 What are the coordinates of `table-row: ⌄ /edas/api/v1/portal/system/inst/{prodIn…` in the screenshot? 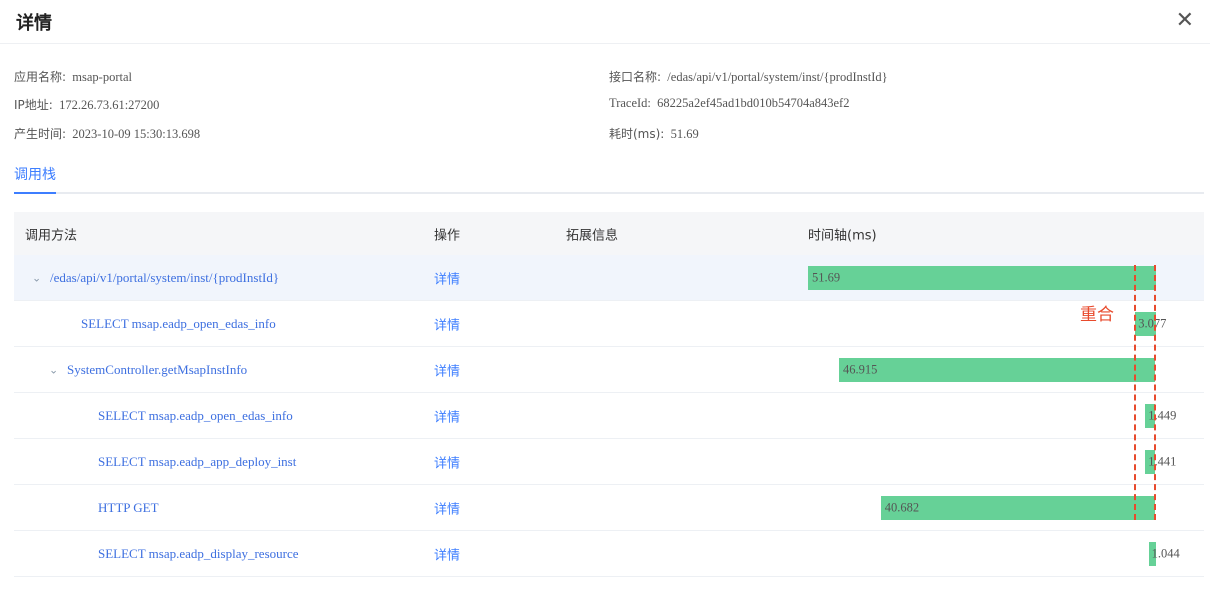 It's located at (609, 278).